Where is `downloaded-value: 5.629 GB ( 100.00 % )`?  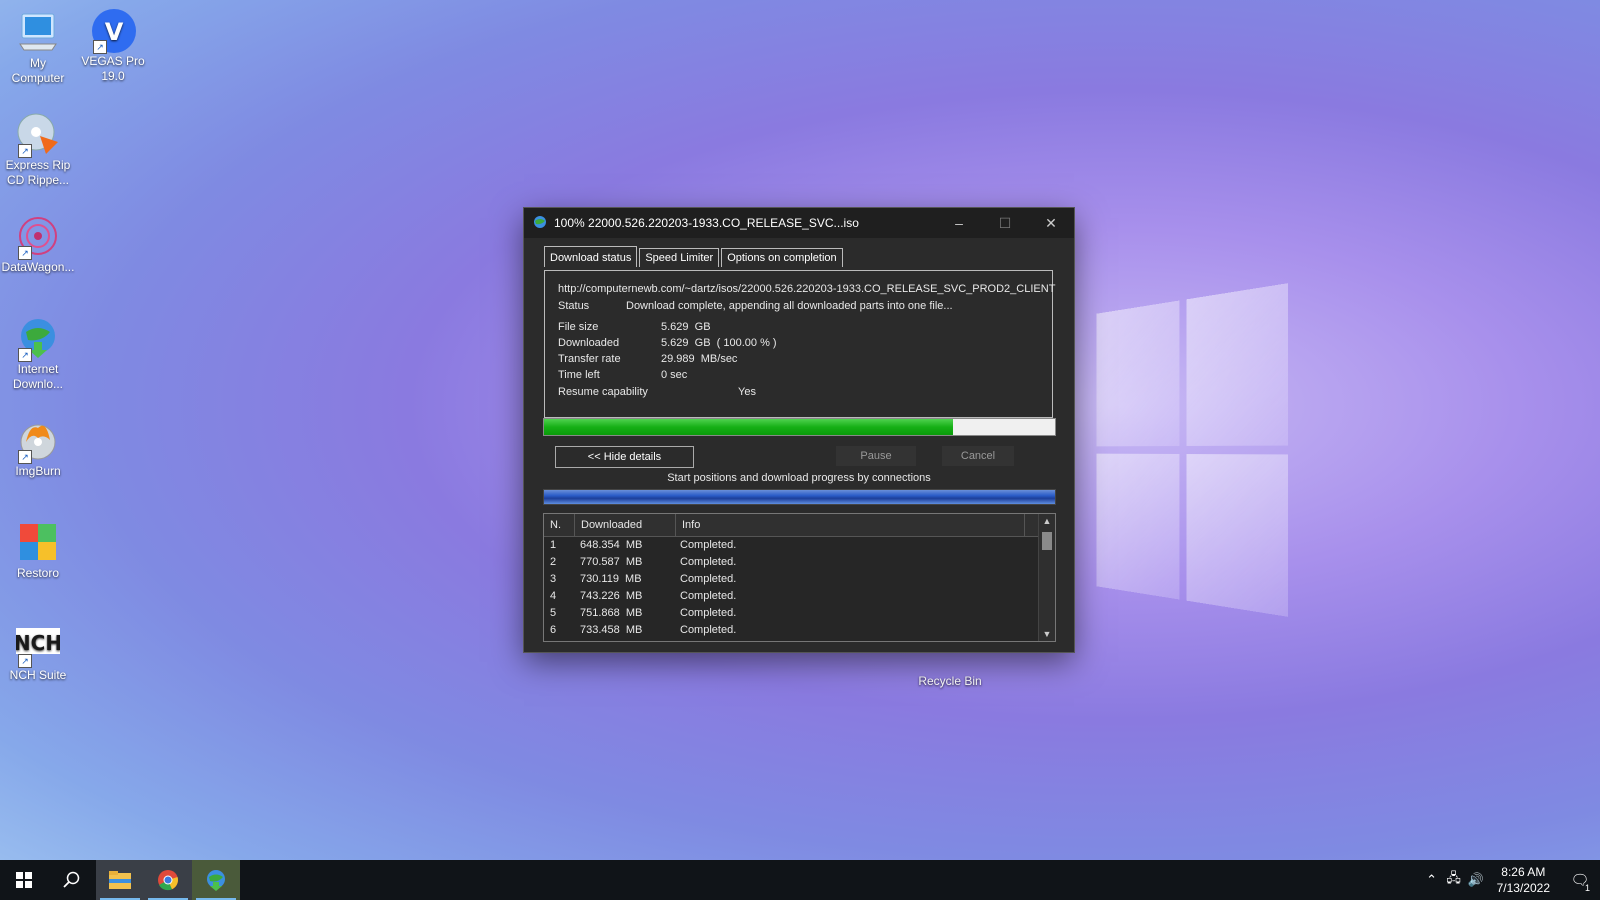 downloaded-value: 5.629 GB ( 100.00 % ) is located at coordinates (719, 343).